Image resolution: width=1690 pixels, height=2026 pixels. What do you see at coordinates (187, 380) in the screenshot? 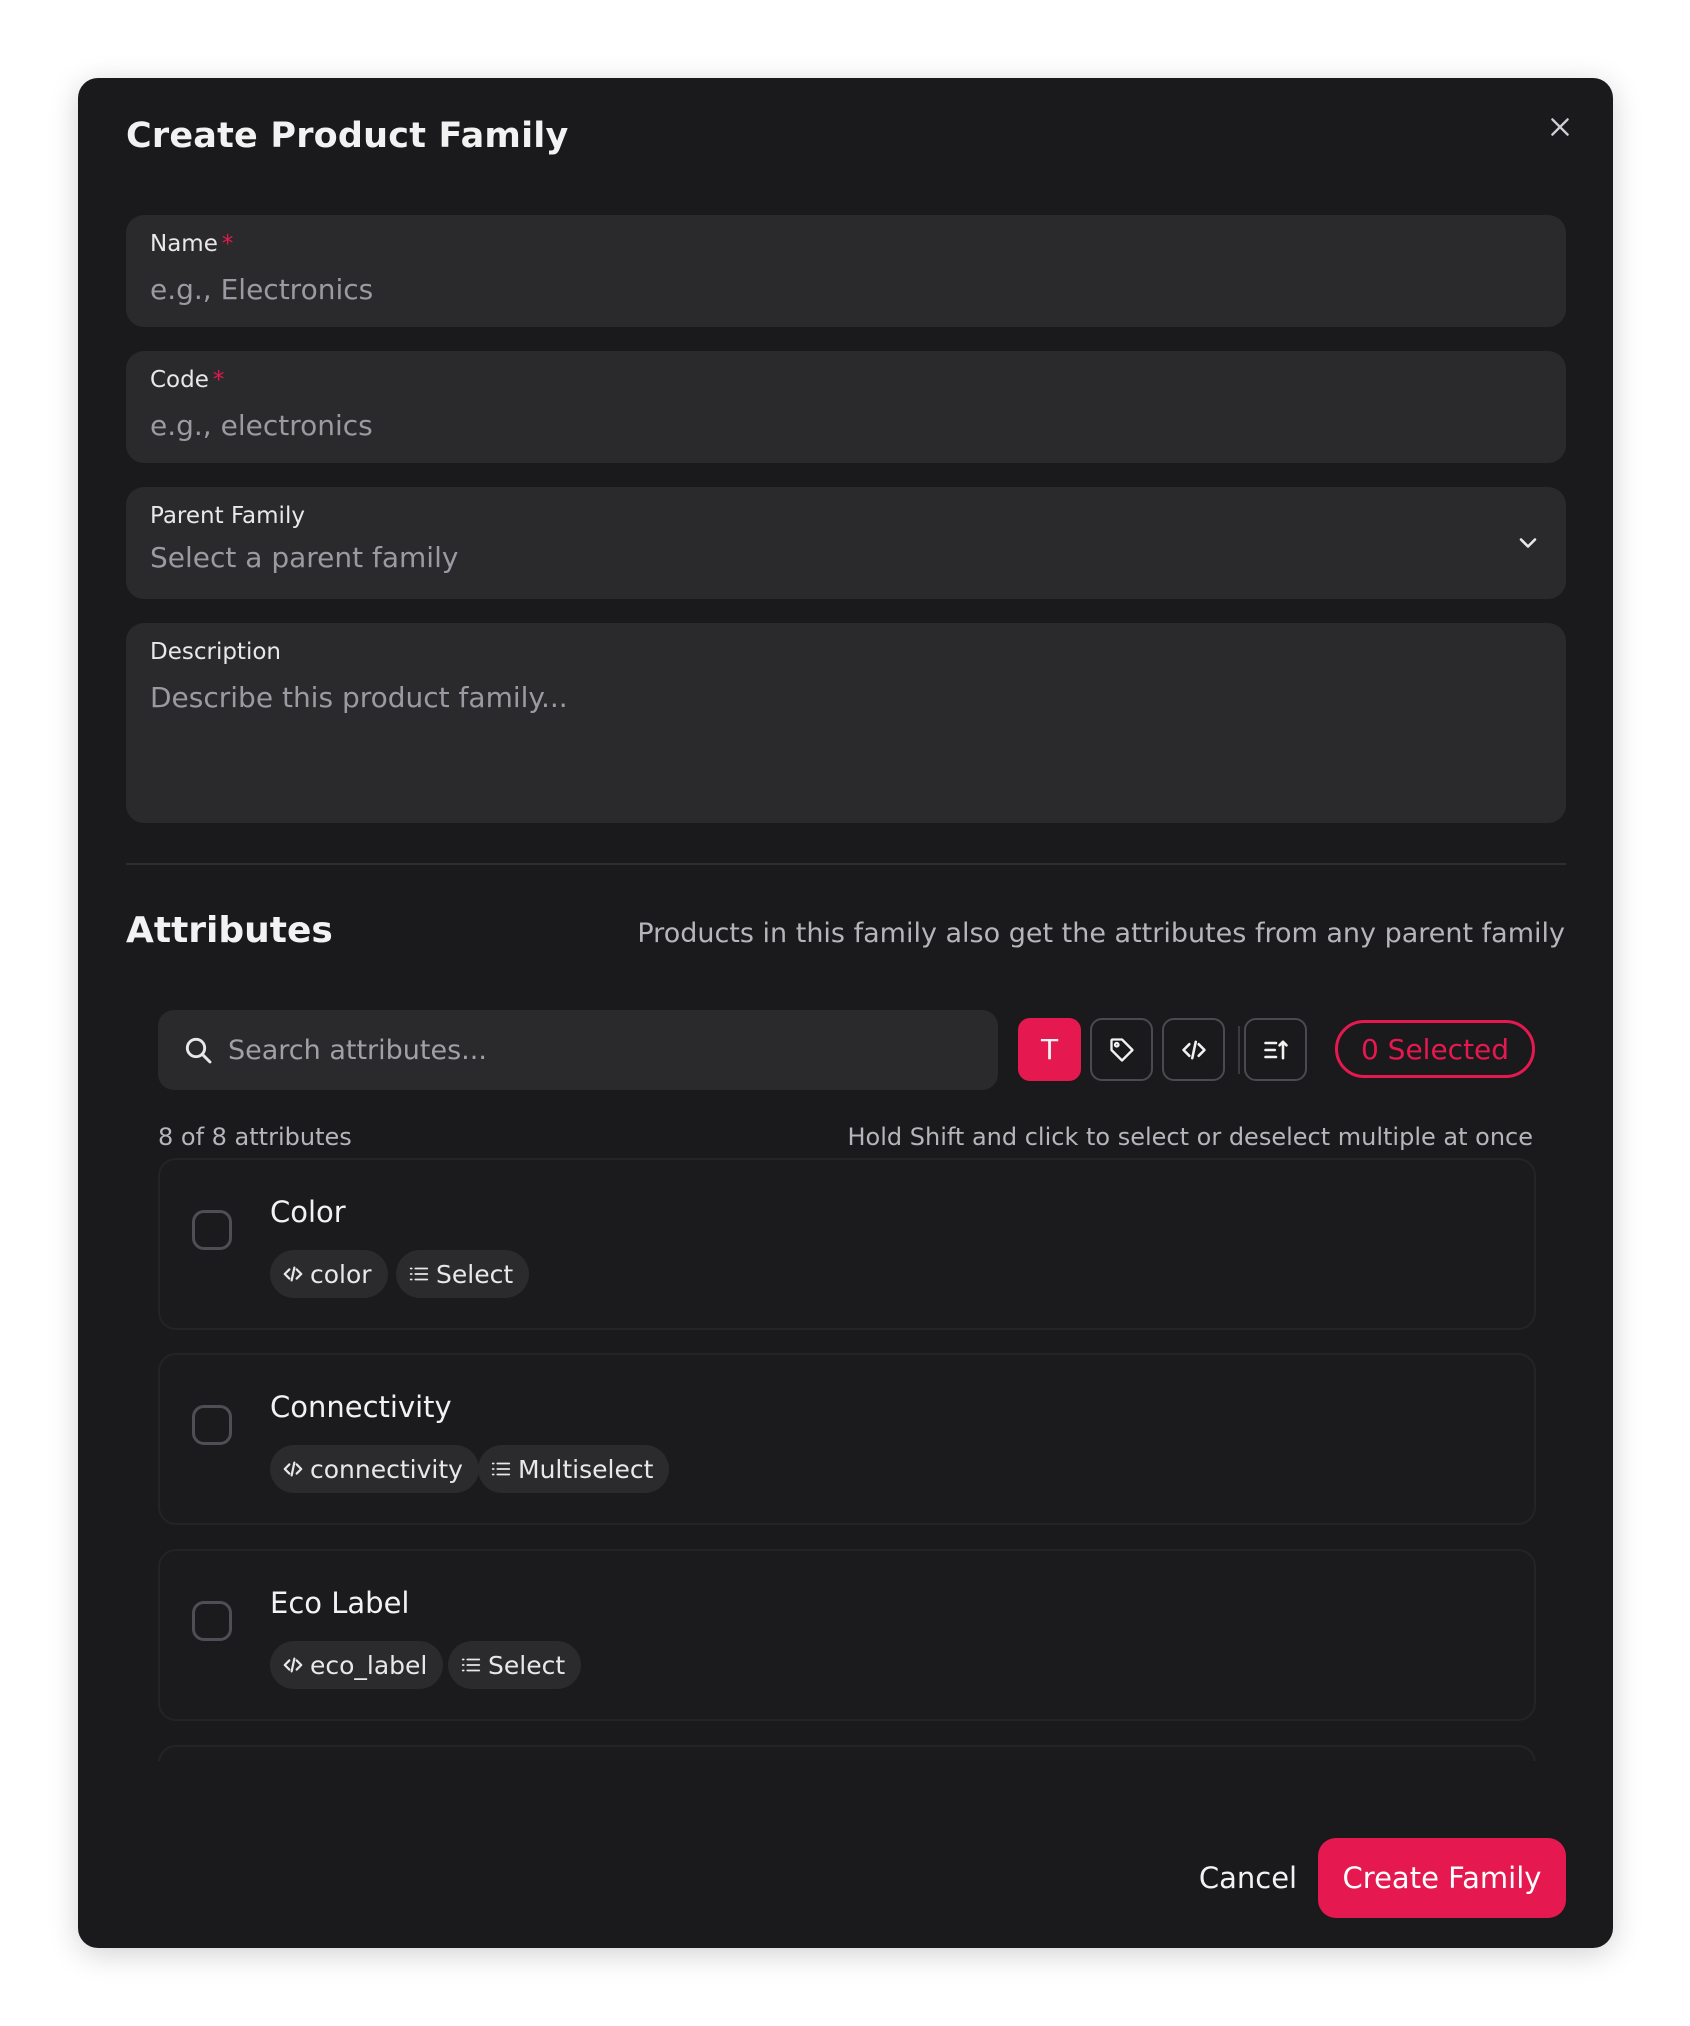
I see `code-label: Code *` at bounding box center [187, 380].